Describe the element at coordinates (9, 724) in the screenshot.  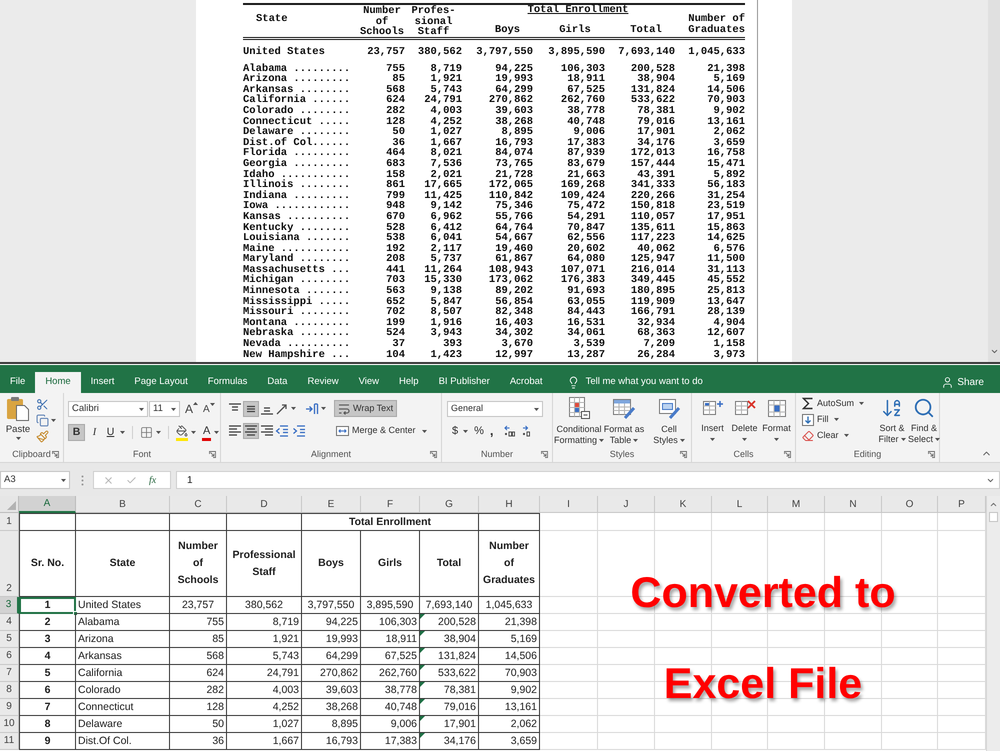
I see `row-header: 10` at that location.